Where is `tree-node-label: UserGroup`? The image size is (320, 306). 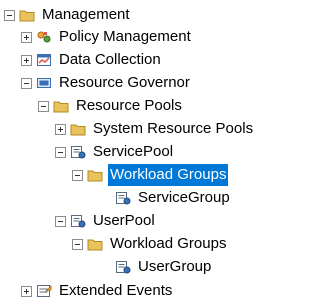 tree-node-label: UserGroup is located at coordinates (175, 266).